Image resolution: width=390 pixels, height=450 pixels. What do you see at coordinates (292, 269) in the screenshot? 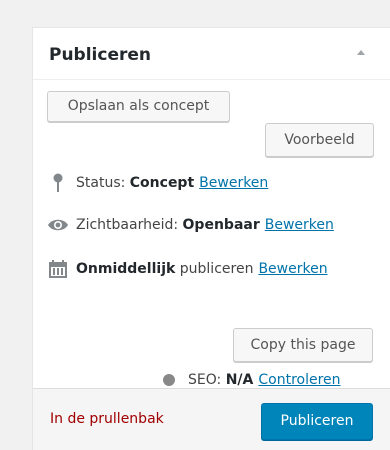
I see `edit-schedule-link: Bewerken` at bounding box center [292, 269].